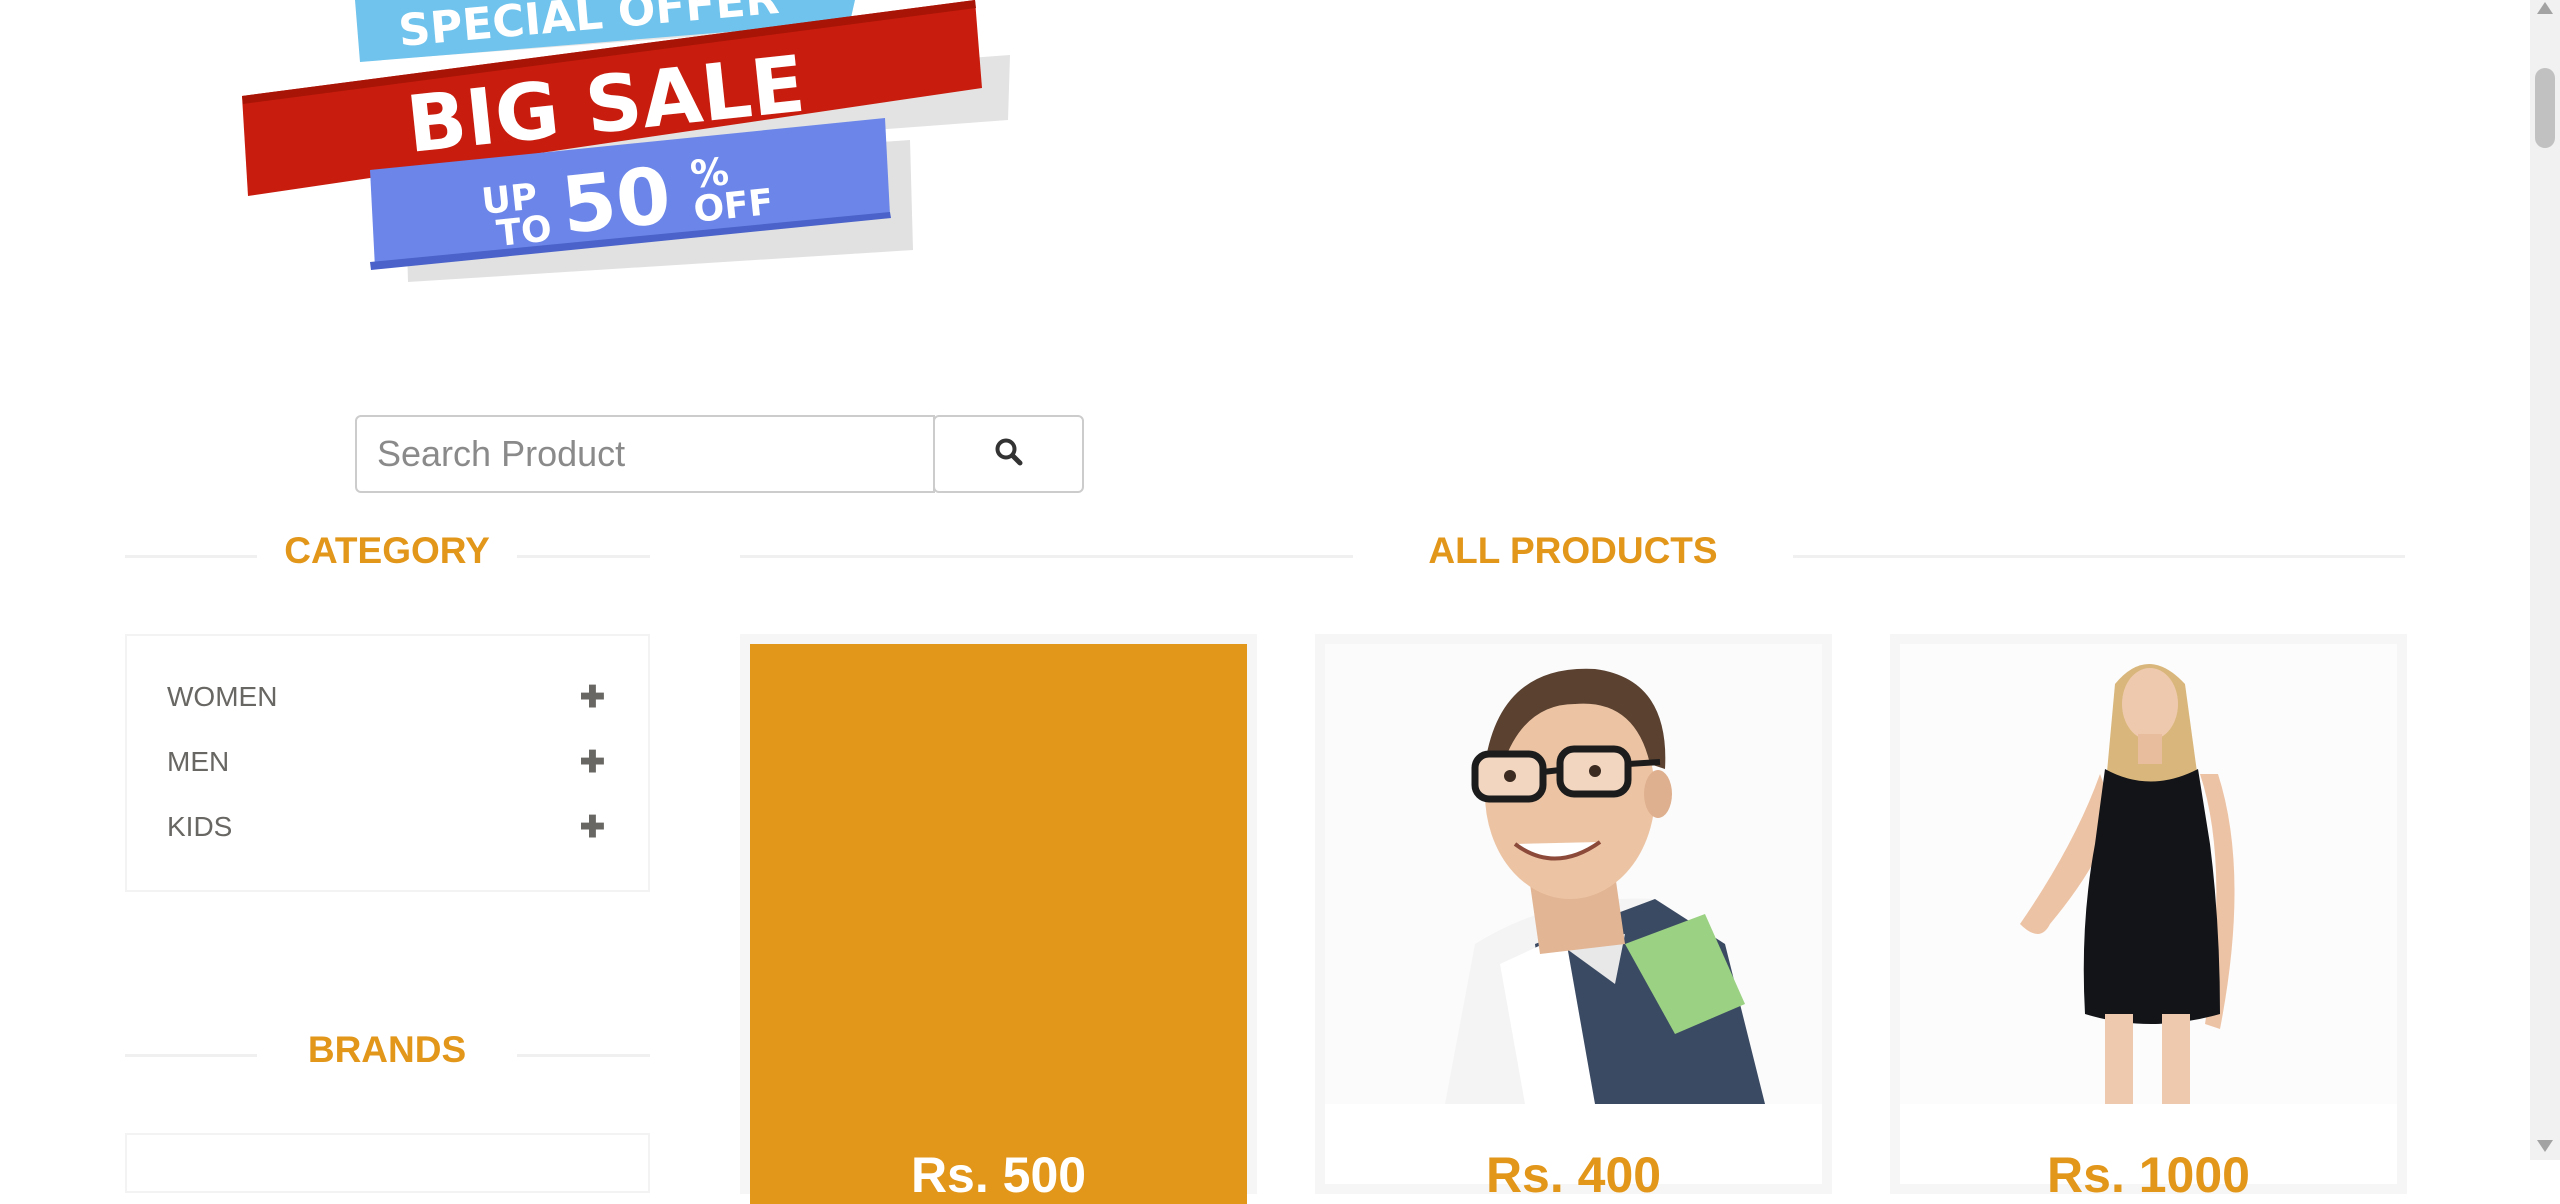 Image resolution: width=2560 pixels, height=1204 pixels. I want to click on products-title: ALL PRODUCTS, so click(1573, 550).